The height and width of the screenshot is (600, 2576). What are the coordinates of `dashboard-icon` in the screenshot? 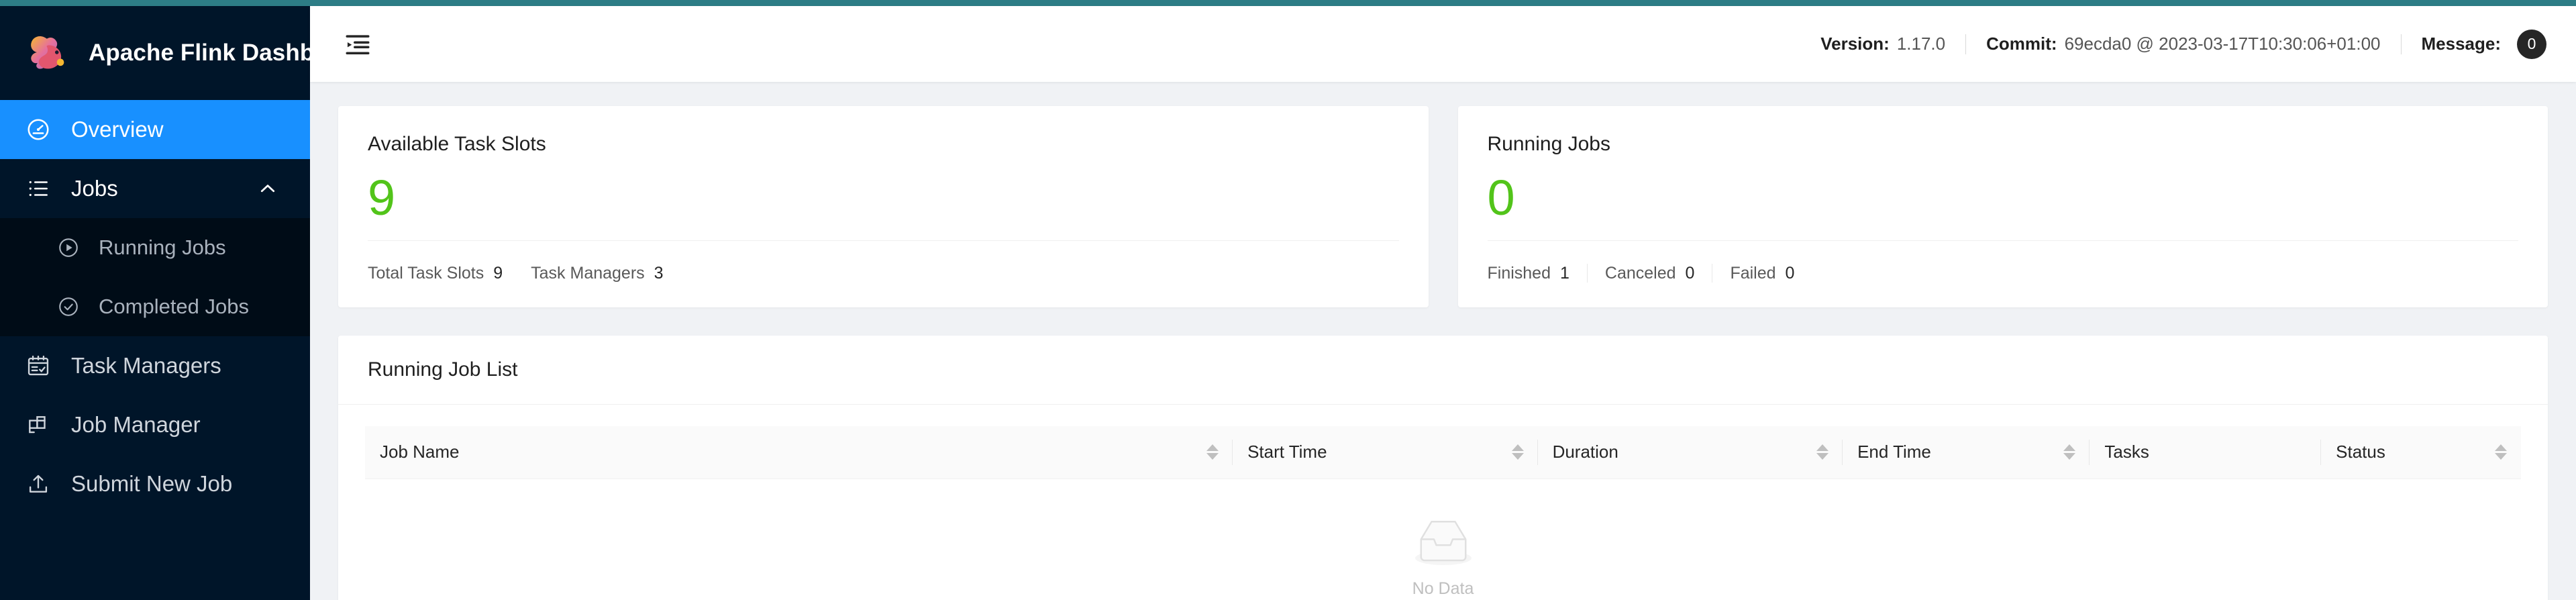 It's located at (38, 130).